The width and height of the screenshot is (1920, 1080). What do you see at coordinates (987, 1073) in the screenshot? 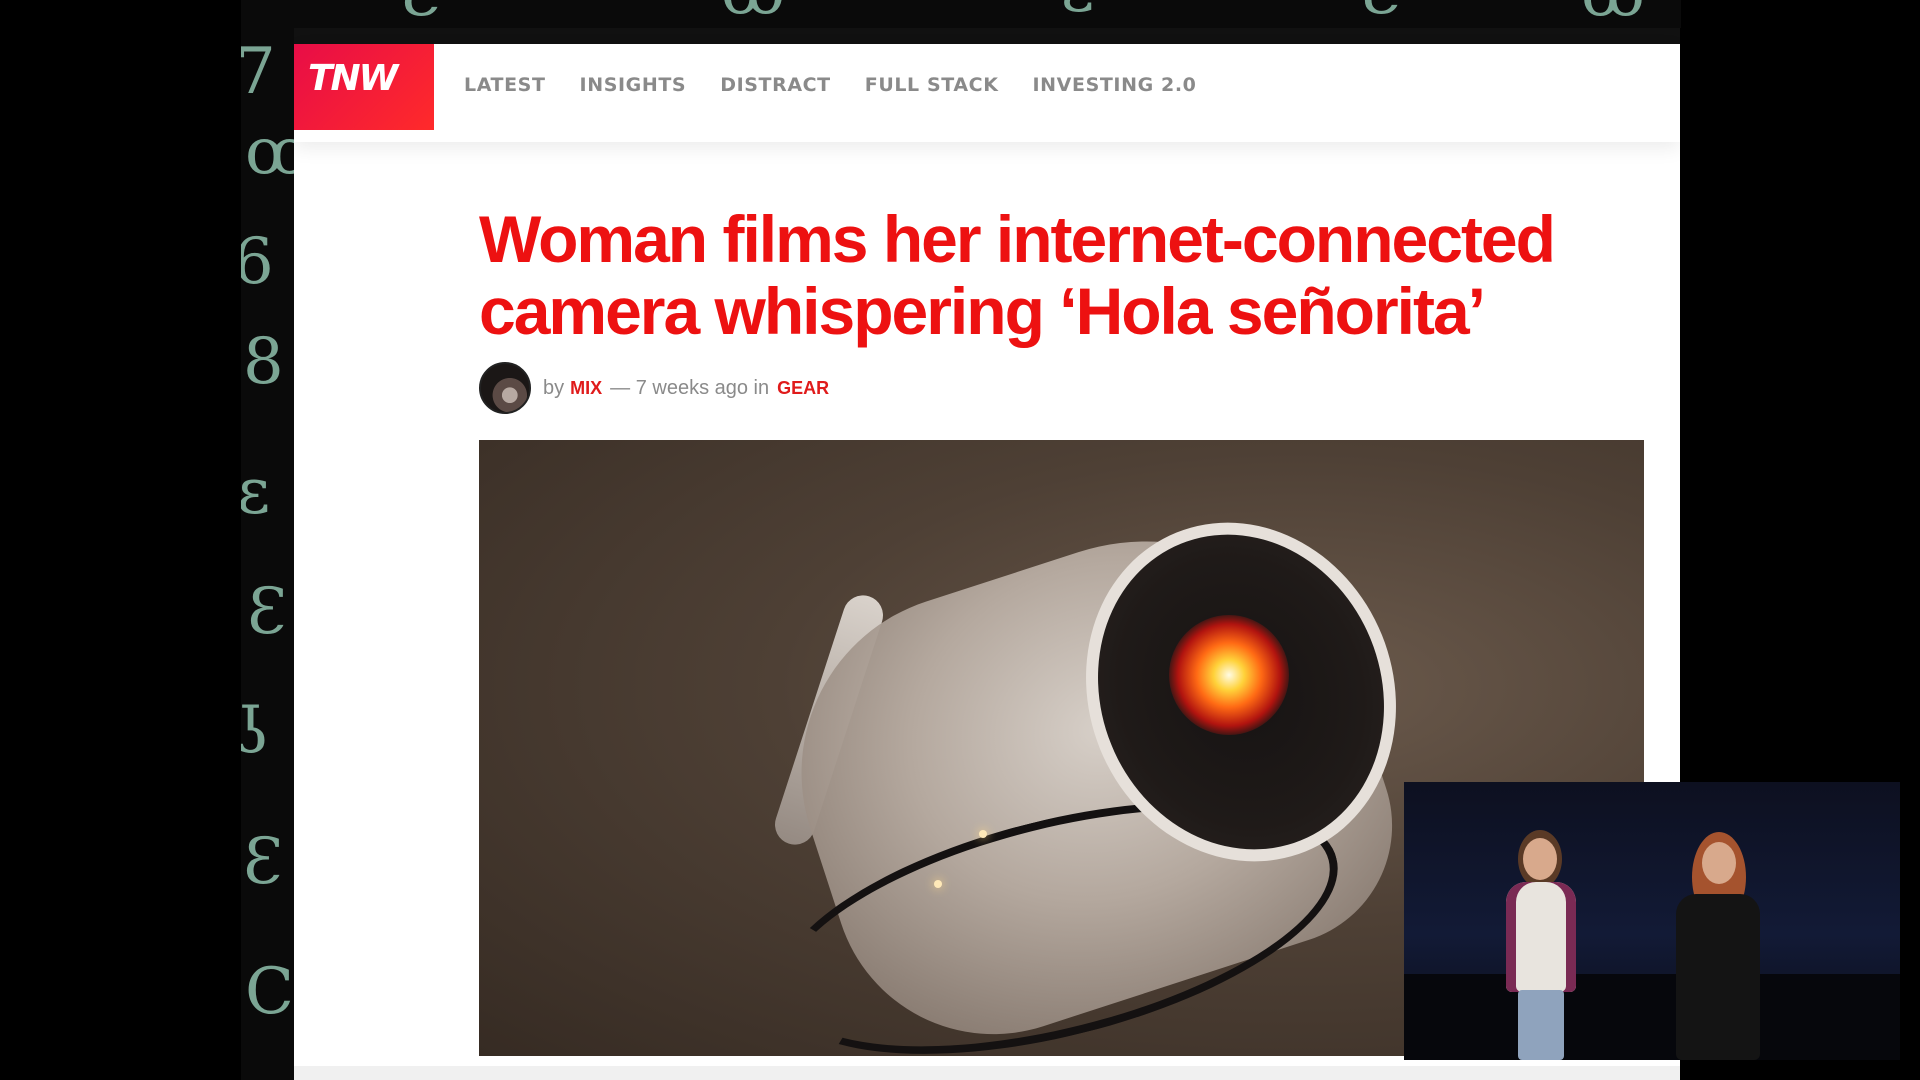
I see `page-bottom-edge` at bounding box center [987, 1073].